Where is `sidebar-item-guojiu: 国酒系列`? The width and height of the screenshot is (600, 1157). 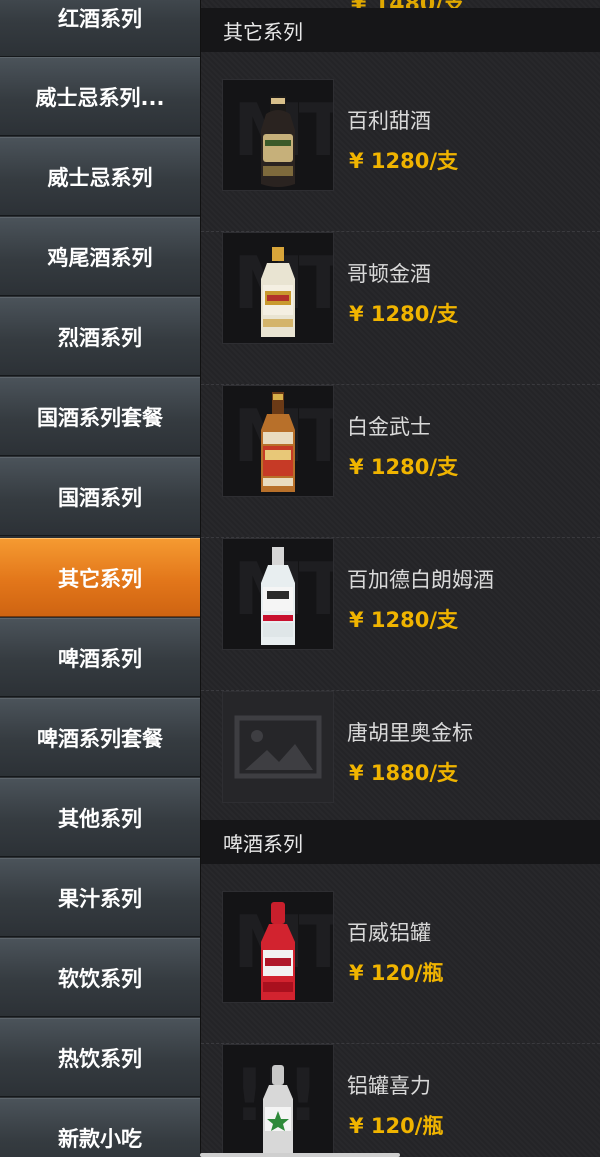 sidebar-item-guojiu: 国酒系列 is located at coordinates (100, 496).